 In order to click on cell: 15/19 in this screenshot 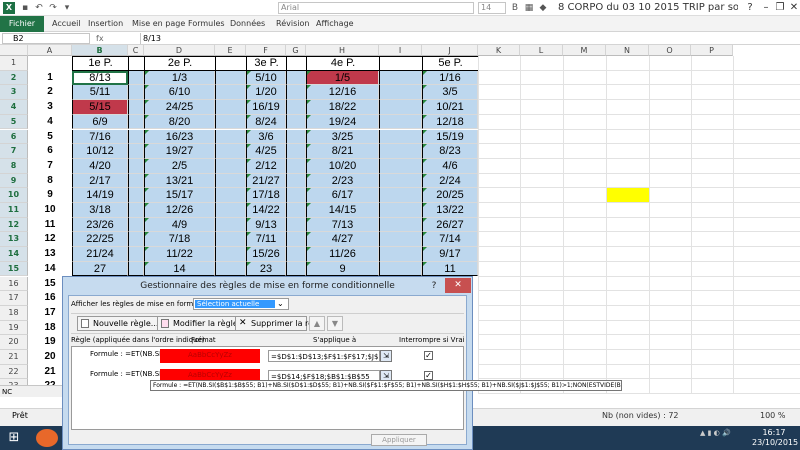, I will do `click(450, 137)`.